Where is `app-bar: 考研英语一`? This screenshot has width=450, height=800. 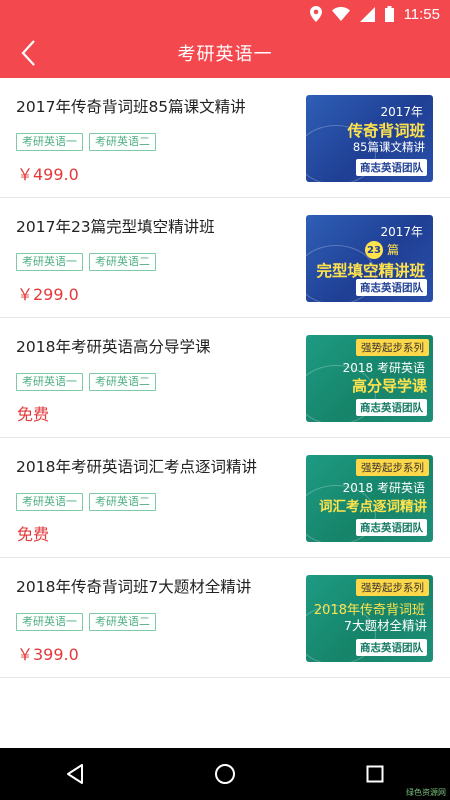 app-bar: 考研英语一 is located at coordinates (225, 53).